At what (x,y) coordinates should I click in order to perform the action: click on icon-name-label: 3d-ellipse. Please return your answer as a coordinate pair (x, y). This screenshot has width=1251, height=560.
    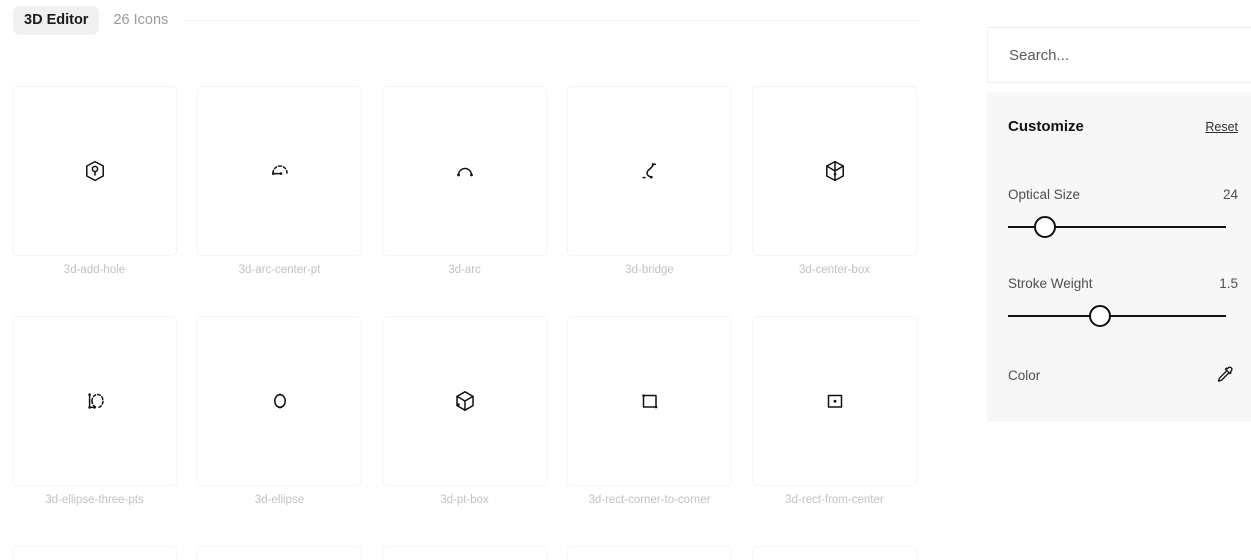
    Looking at the image, I should click on (279, 500).